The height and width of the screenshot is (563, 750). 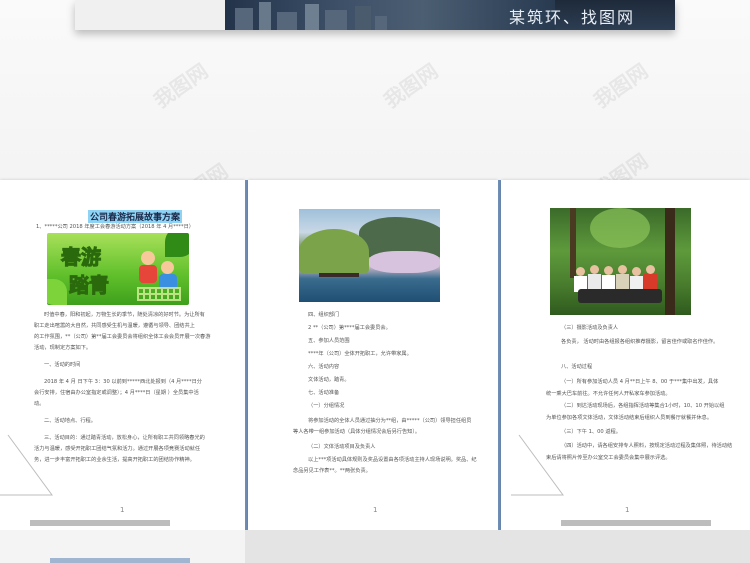 I want to click on paragraph-line: 念品另见工作表**。**两张负责。, so click(x=332, y=471).